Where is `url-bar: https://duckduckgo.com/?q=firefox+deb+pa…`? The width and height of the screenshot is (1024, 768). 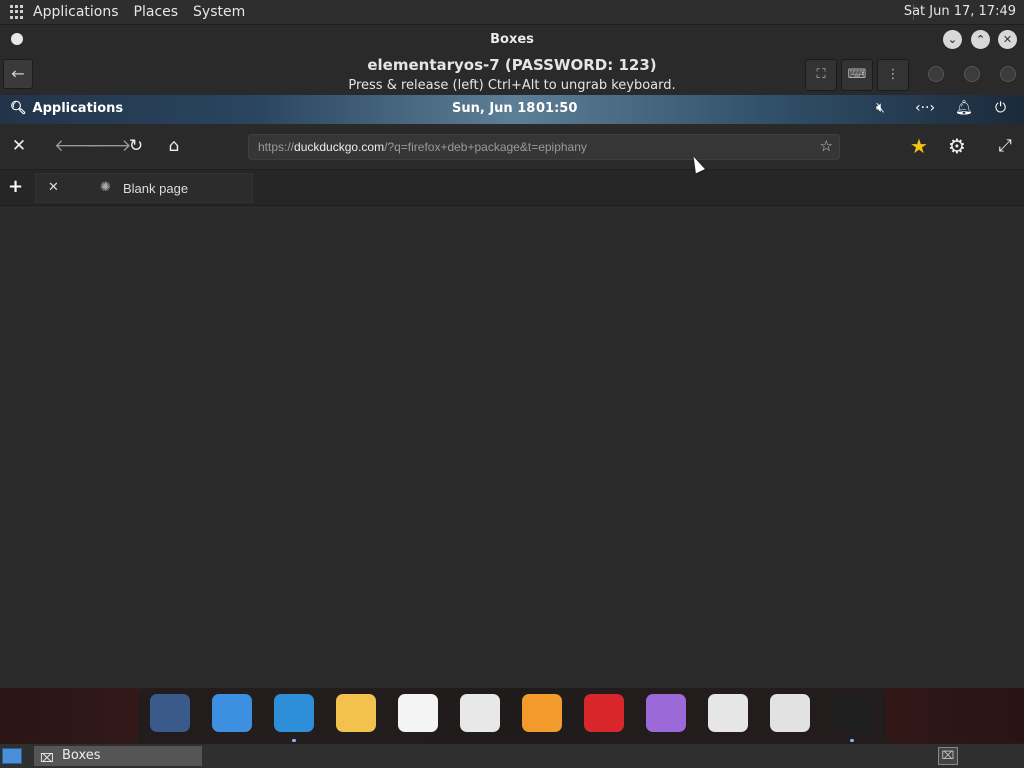
url-bar: https://duckduckgo.com/?q=firefox+deb+pa… is located at coordinates (544, 147).